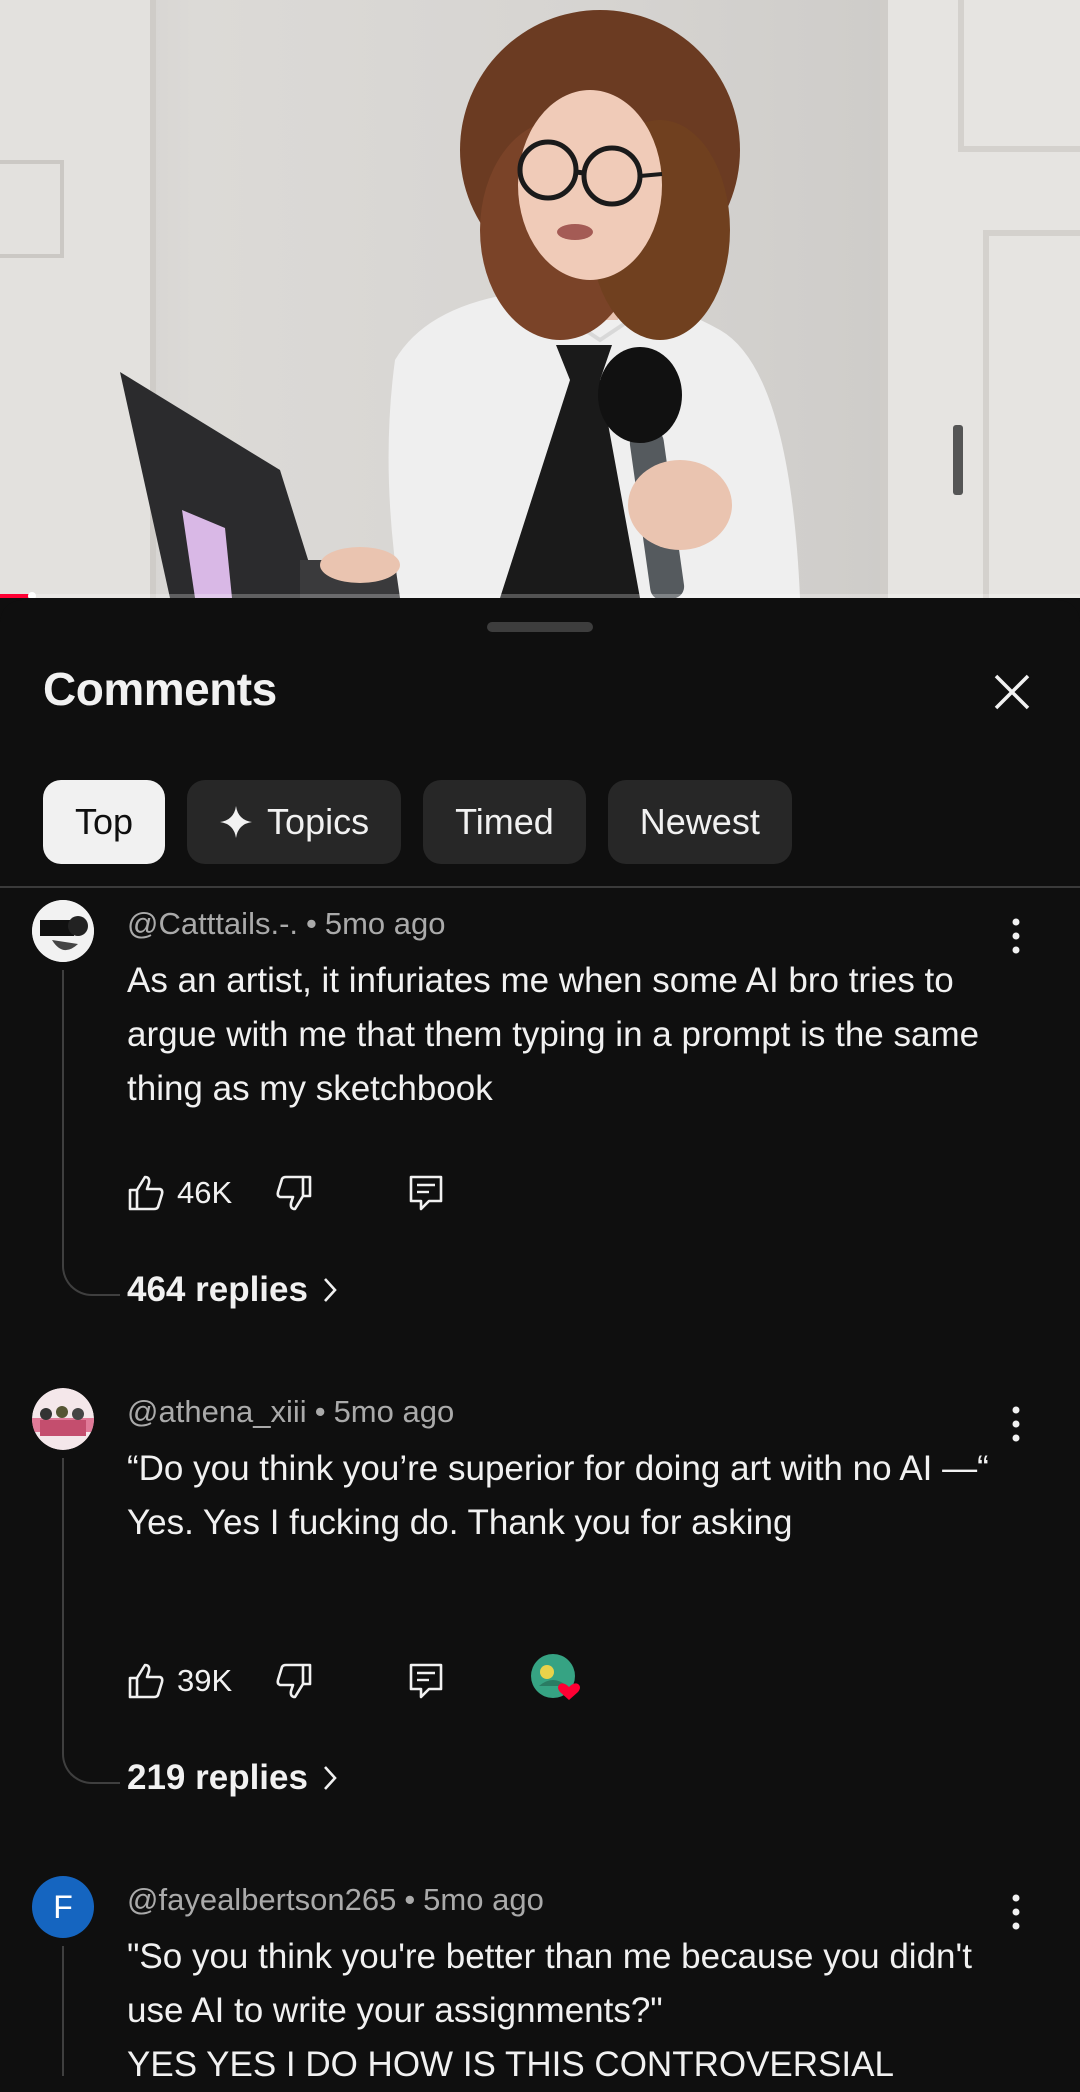 The image size is (1080, 2092). What do you see at coordinates (205, 1192) in the screenshot?
I see `like-count: 46K` at bounding box center [205, 1192].